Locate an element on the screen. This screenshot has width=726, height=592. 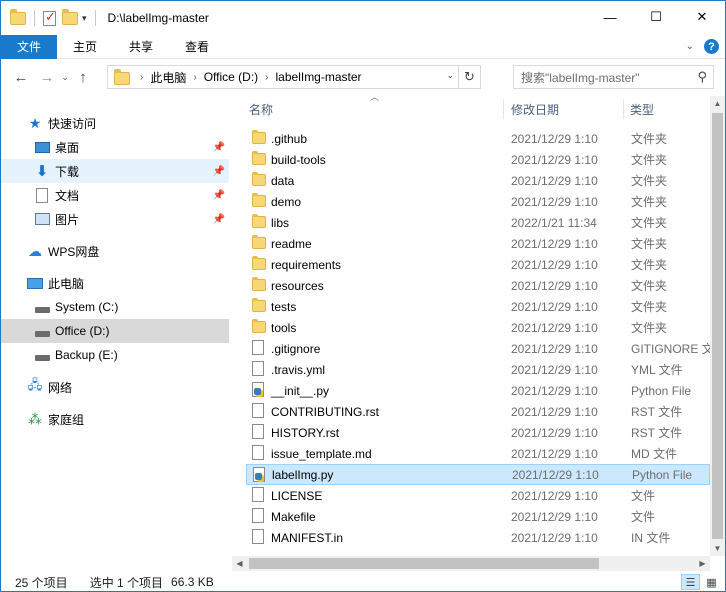
breadcrumb-drive-d: Office (D:) is located at coordinates (231, 77).